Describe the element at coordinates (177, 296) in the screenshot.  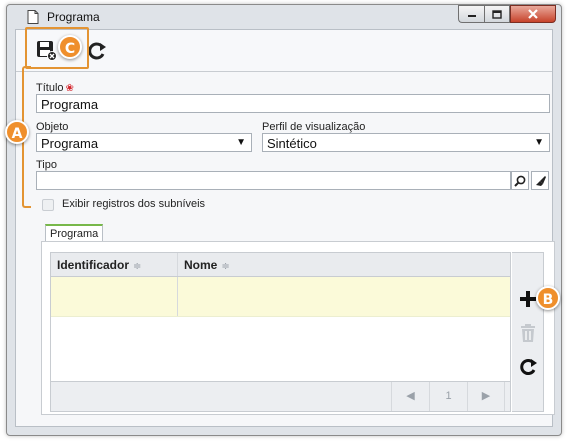
I see `column-divider` at that location.